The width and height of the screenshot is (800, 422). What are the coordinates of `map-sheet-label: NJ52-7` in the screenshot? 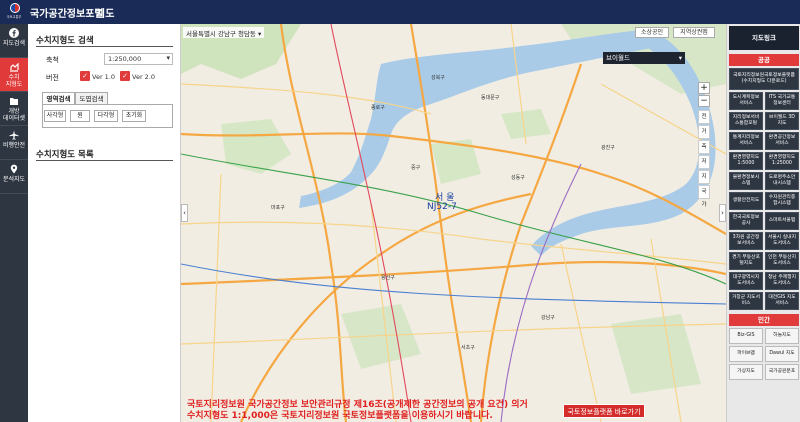 It's located at (442, 207).